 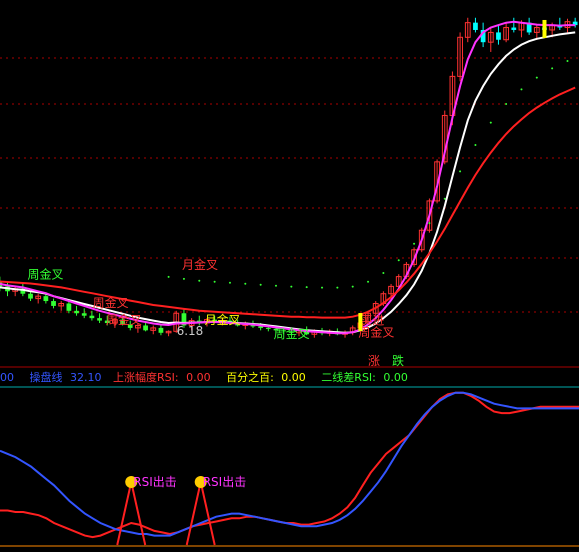 What do you see at coordinates (146, 377) in the screenshot?
I see `rsi-label: 上涨幅度RSI:` at bounding box center [146, 377].